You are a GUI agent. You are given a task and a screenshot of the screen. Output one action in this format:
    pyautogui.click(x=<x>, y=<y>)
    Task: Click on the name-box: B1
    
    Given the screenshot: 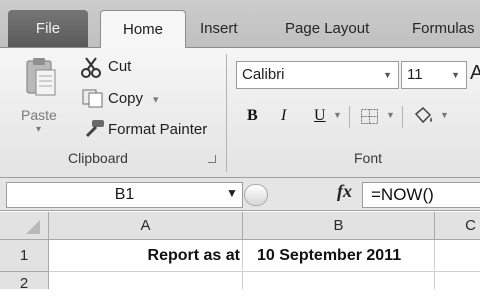 What is the action you would take?
    pyautogui.click(x=124, y=195)
    